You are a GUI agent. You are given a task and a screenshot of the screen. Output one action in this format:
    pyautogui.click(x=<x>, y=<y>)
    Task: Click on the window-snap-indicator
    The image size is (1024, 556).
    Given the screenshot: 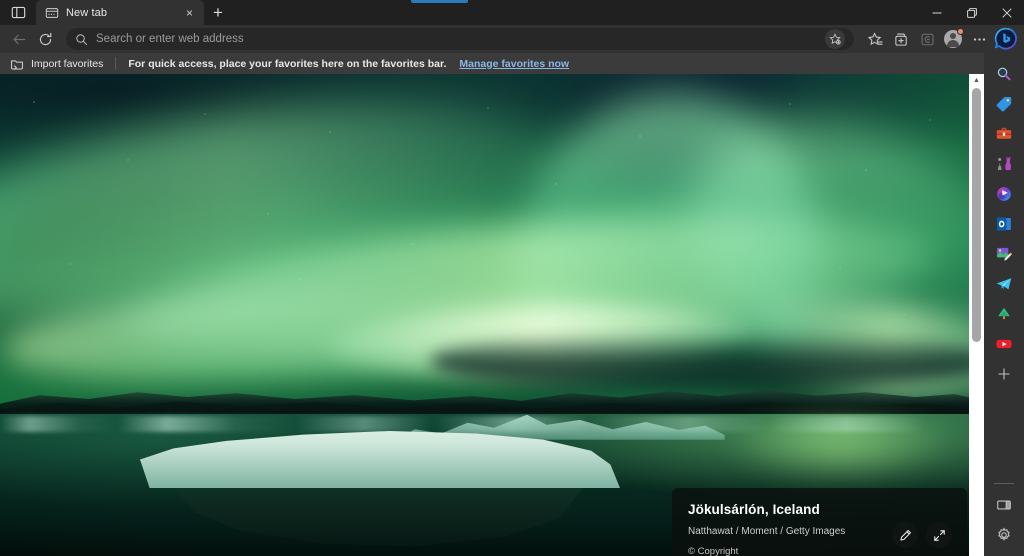 What is the action you would take?
    pyautogui.click(x=439, y=1)
    